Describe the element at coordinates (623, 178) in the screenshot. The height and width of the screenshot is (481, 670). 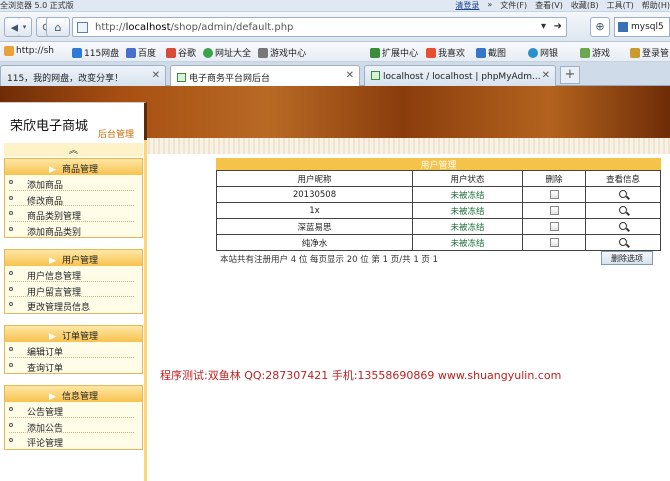
I see `col-view: 查看信息` at that location.